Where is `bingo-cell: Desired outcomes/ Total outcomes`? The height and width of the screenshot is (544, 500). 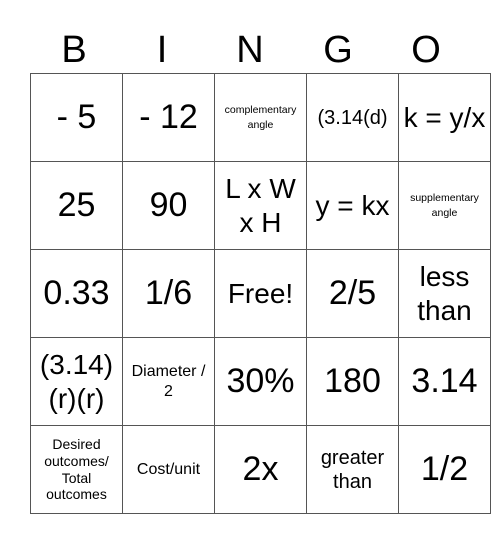 bingo-cell: Desired outcomes/ Total outcomes is located at coordinates (76, 469).